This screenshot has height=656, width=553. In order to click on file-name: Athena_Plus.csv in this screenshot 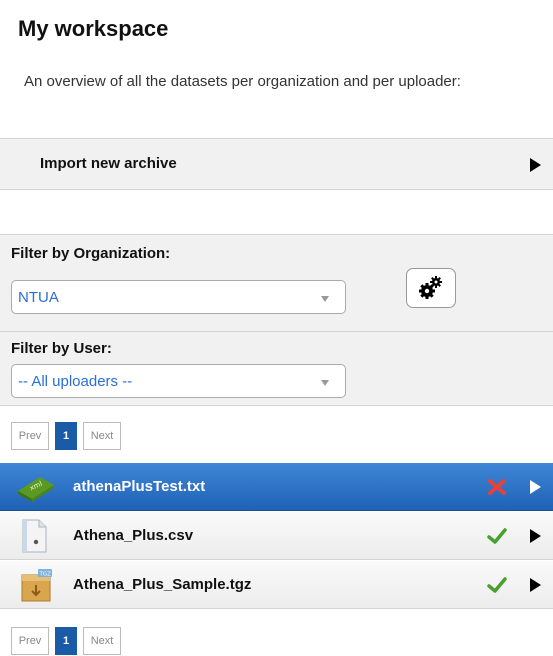, I will do `click(133, 535)`.